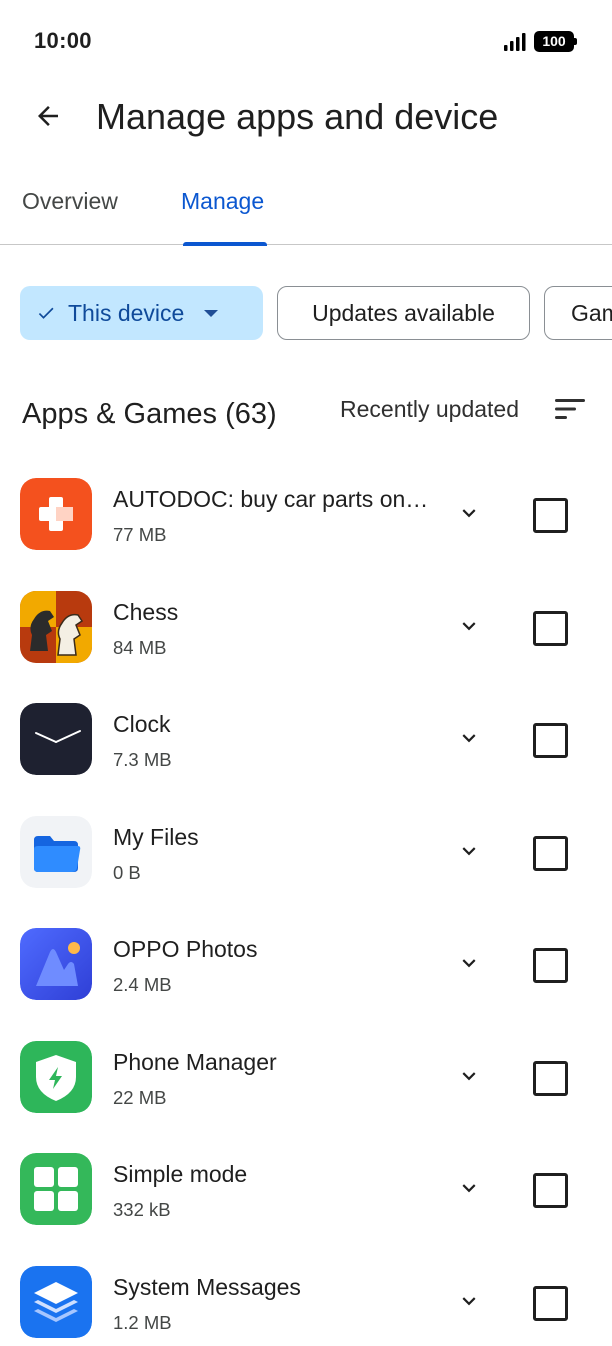  Describe the element at coordinates (306, 40) in the screenshot. I see `status-bar: 10:00 100` at that location.